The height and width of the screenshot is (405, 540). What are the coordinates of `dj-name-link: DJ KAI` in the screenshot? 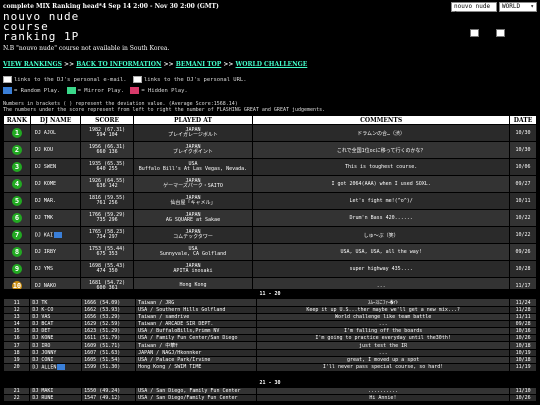 It's located at (44, 235).